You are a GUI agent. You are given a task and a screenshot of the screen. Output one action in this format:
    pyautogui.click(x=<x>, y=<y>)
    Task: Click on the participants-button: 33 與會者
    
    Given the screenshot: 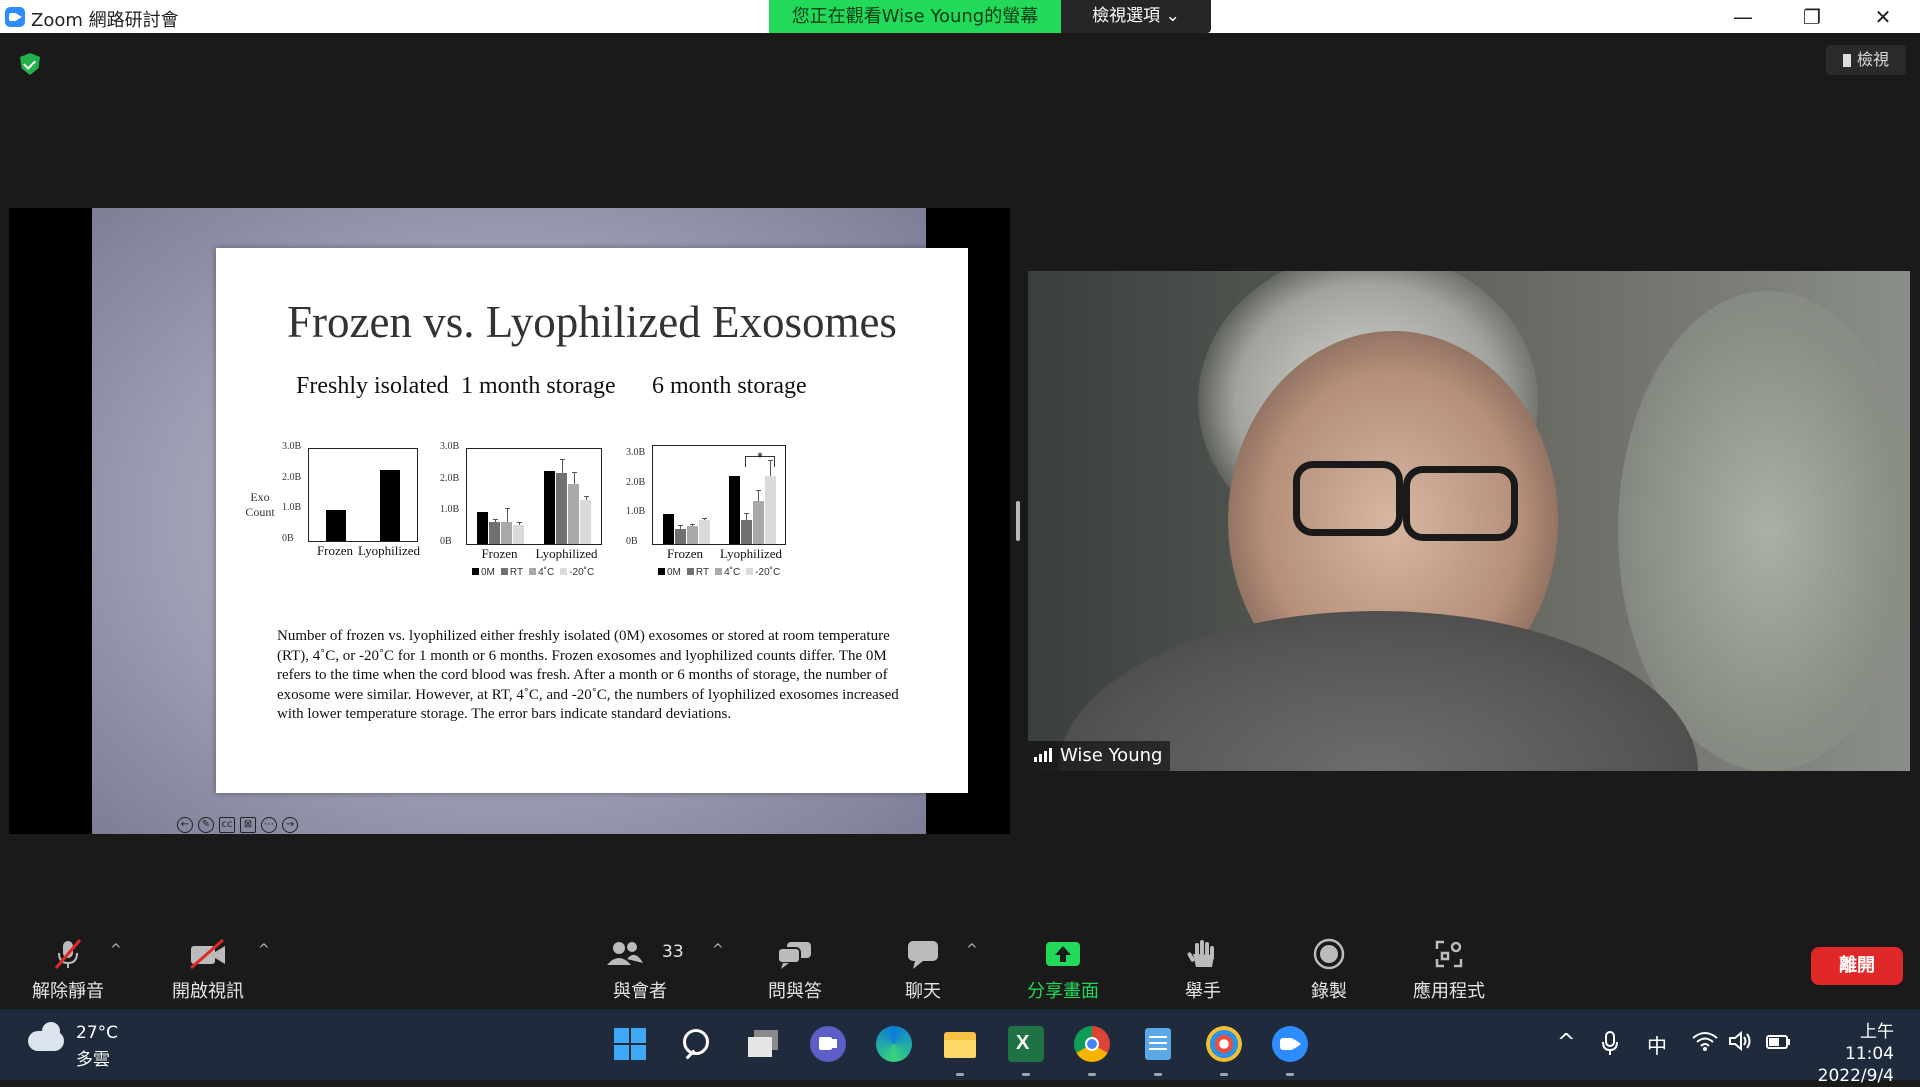 What is the action you would take?
    pyautogui.click(x=640, y=965)
    